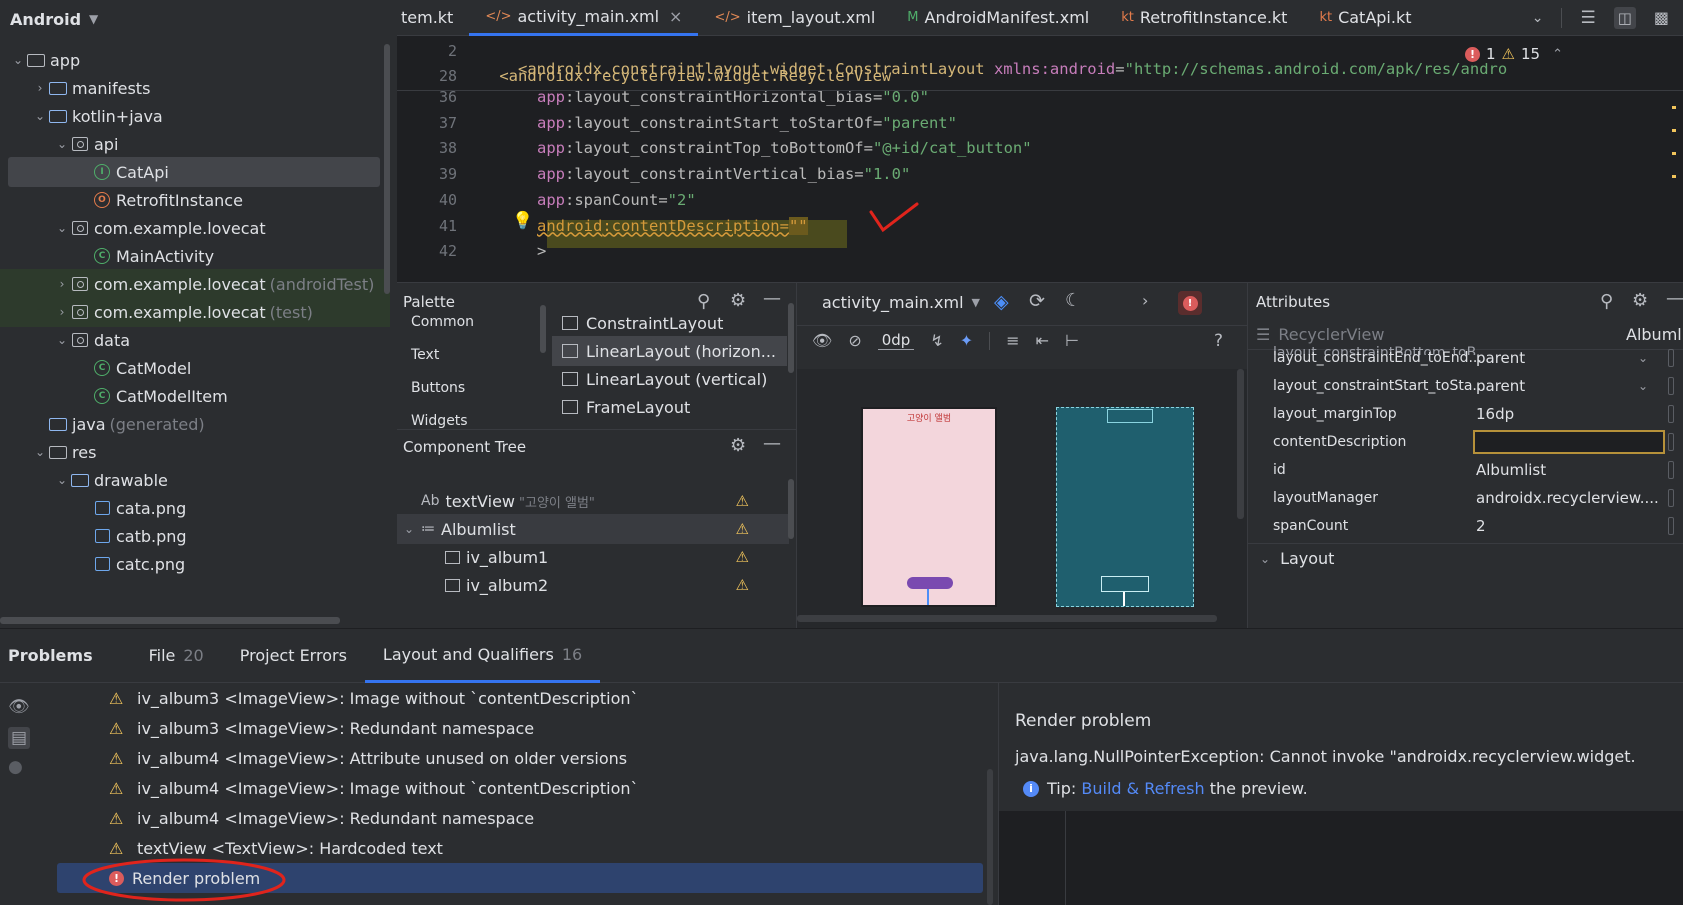  I want to click on palette-item: FrameLayout, so click(669, 407).